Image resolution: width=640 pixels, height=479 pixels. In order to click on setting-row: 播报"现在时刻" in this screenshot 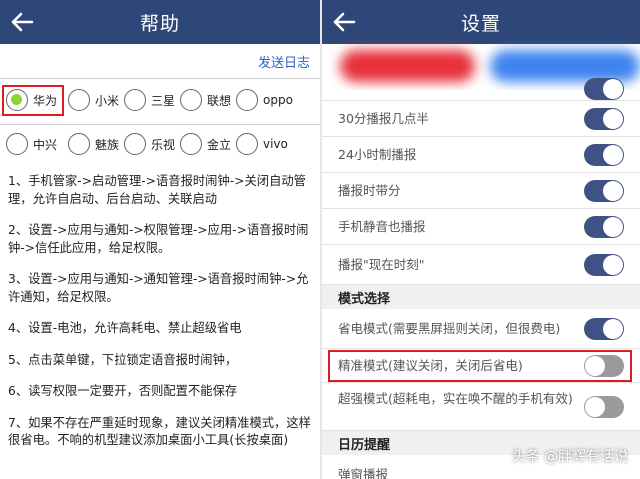, I will do `click(481, 265)`.